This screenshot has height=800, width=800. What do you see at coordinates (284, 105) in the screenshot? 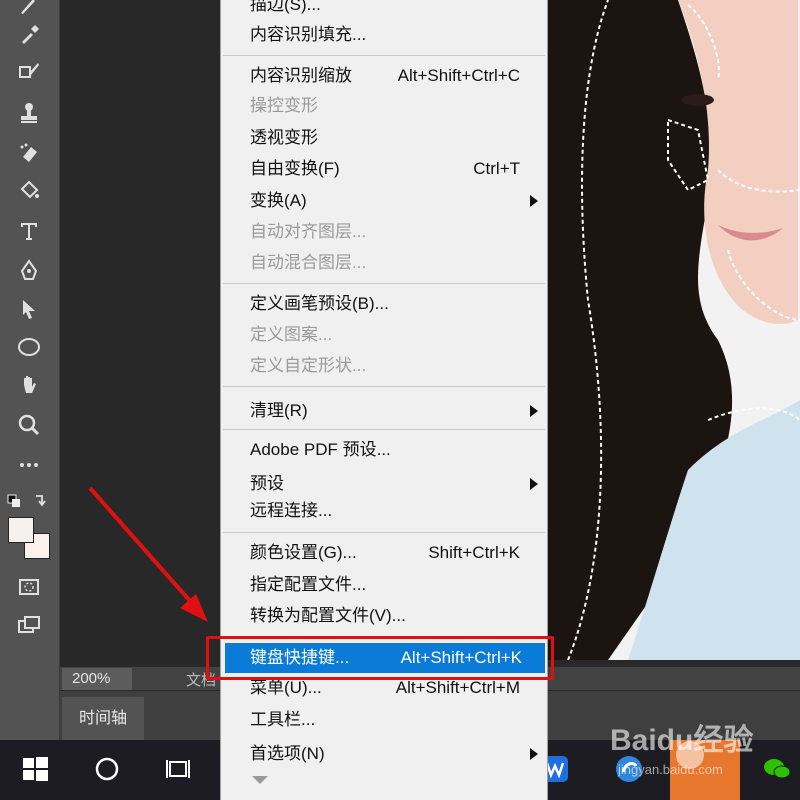
I see `menu-item-label: 操控变形` at bounding box center [284, 105].